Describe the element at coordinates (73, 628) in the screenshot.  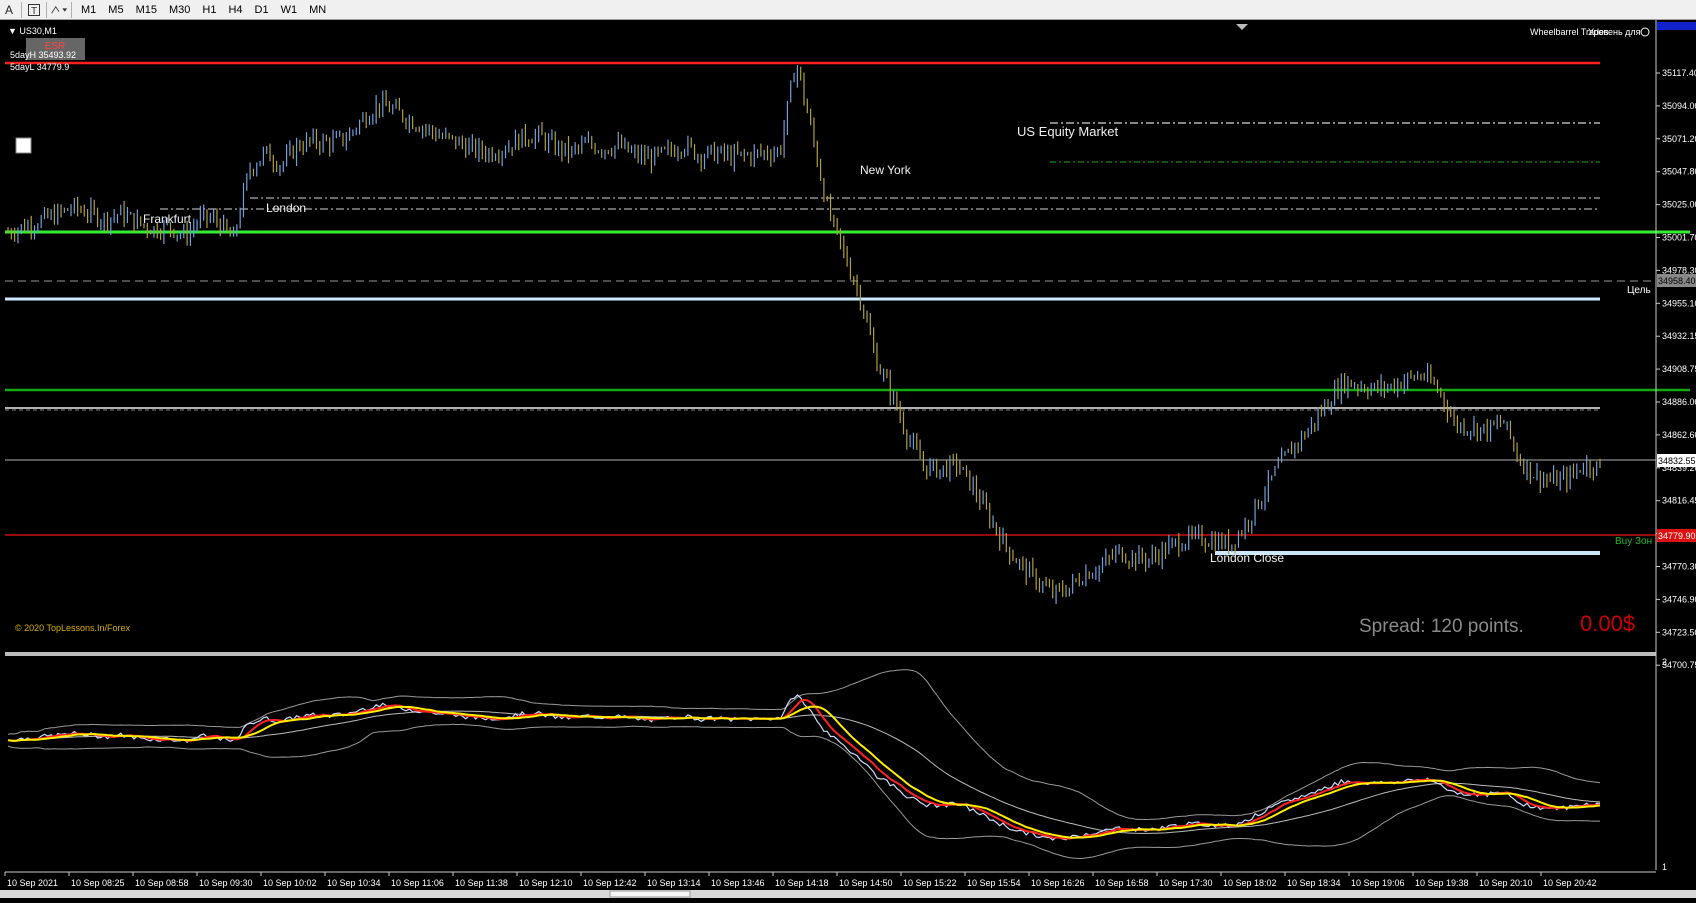
I see `copyright-label: © 2020 TopLessons.In/Forex` at that location.